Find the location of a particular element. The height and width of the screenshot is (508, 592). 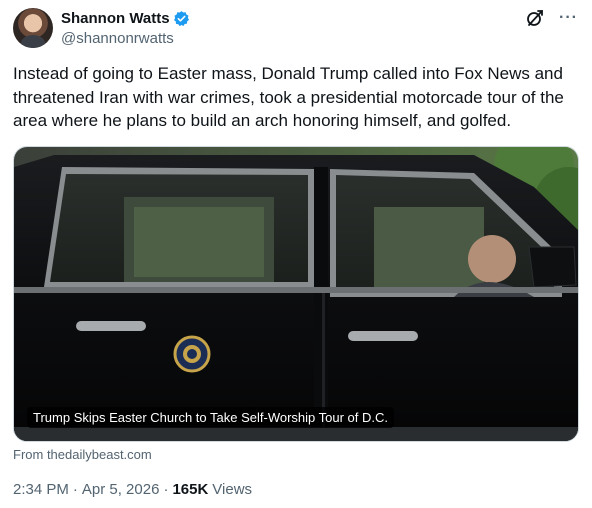

views-count: 165K is located at coordinates (190, 489).